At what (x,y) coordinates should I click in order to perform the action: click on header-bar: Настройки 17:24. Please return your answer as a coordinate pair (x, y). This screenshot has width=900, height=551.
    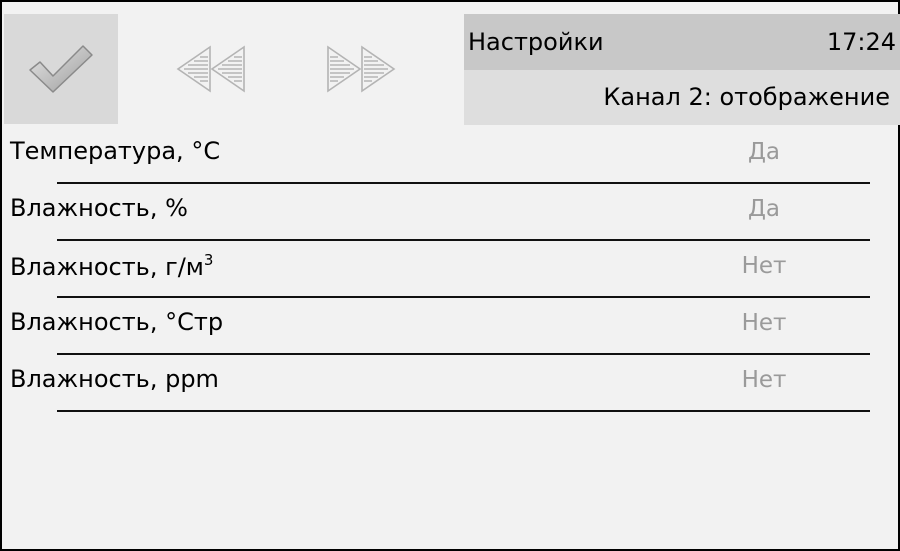
    Looking at the image, I should click on (682, 42).